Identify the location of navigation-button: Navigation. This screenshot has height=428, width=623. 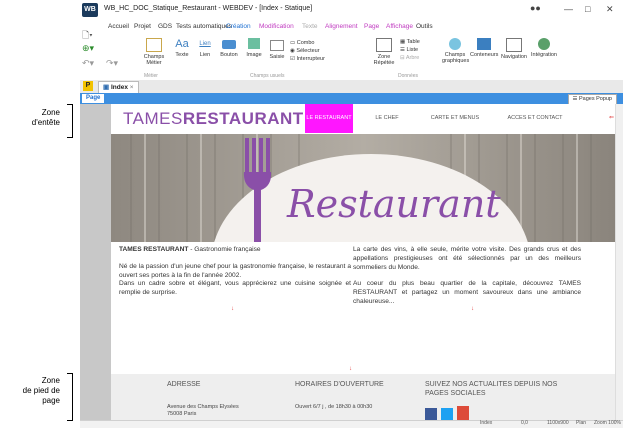
(514, 49).